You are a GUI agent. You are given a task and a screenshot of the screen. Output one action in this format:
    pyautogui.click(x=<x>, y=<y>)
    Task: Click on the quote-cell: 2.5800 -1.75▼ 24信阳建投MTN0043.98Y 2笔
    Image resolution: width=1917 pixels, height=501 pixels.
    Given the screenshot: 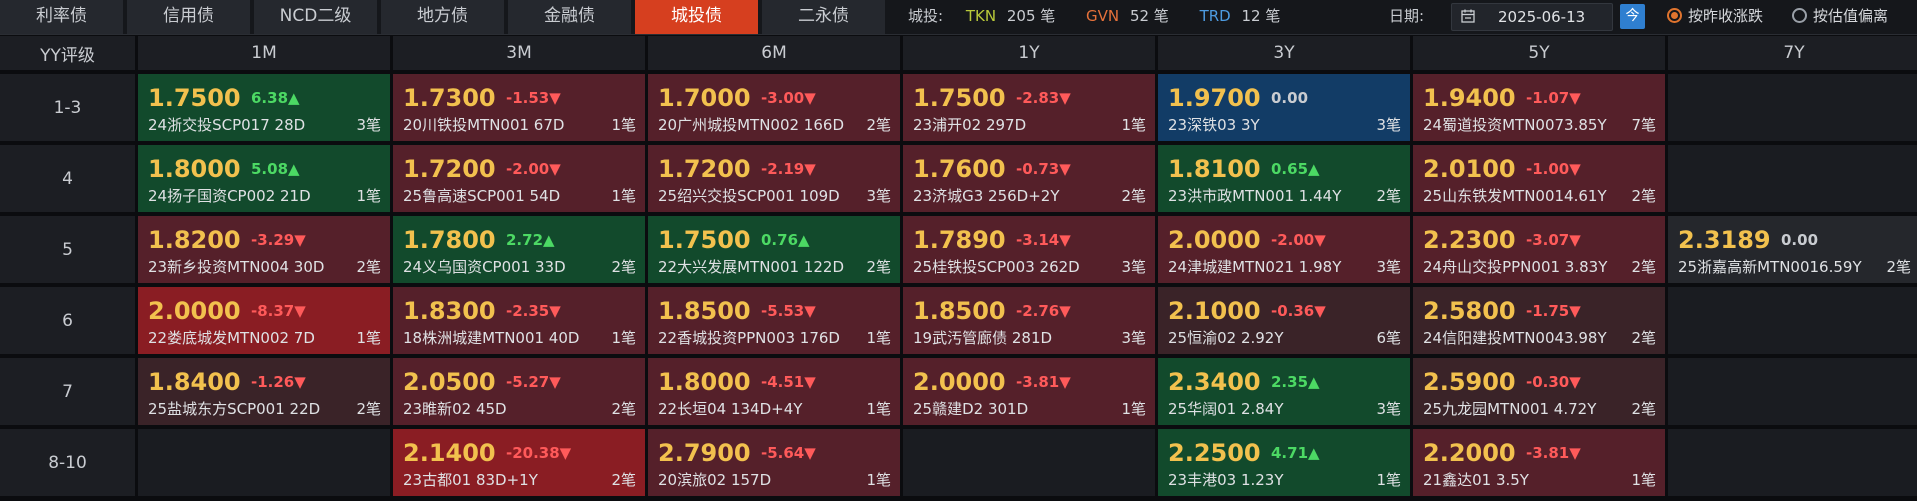 What is the action you would take?
    pyautogui.click(x=1539, y=320)
    